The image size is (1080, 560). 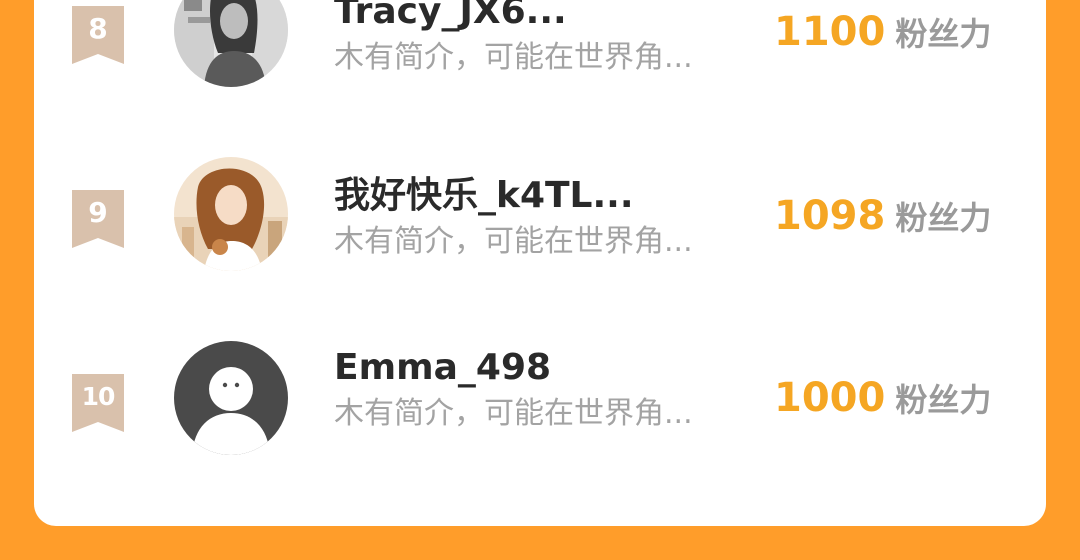 What do you see at coordinates (830, 32) in the screenshot?
I see `score-value: 1100` at bounding box center [830, 32].